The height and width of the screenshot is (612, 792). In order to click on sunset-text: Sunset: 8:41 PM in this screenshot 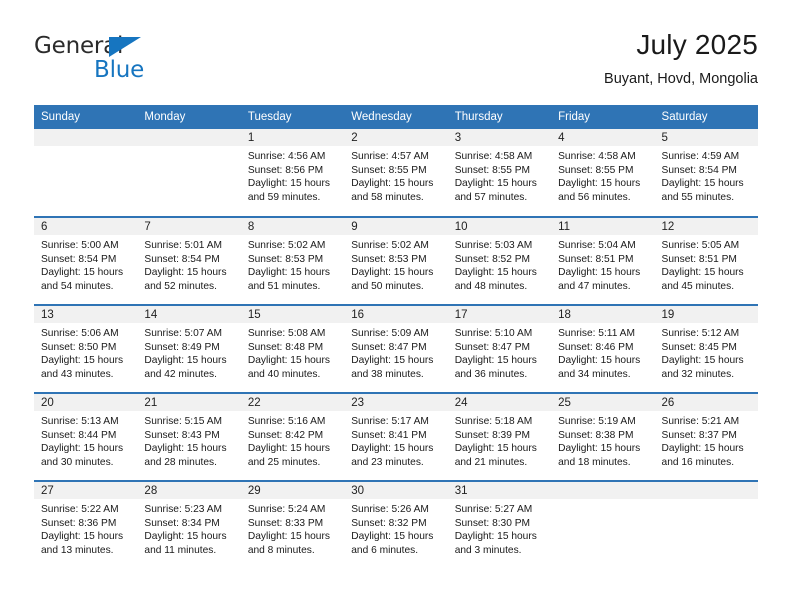, I will do `click(389, 435)`.